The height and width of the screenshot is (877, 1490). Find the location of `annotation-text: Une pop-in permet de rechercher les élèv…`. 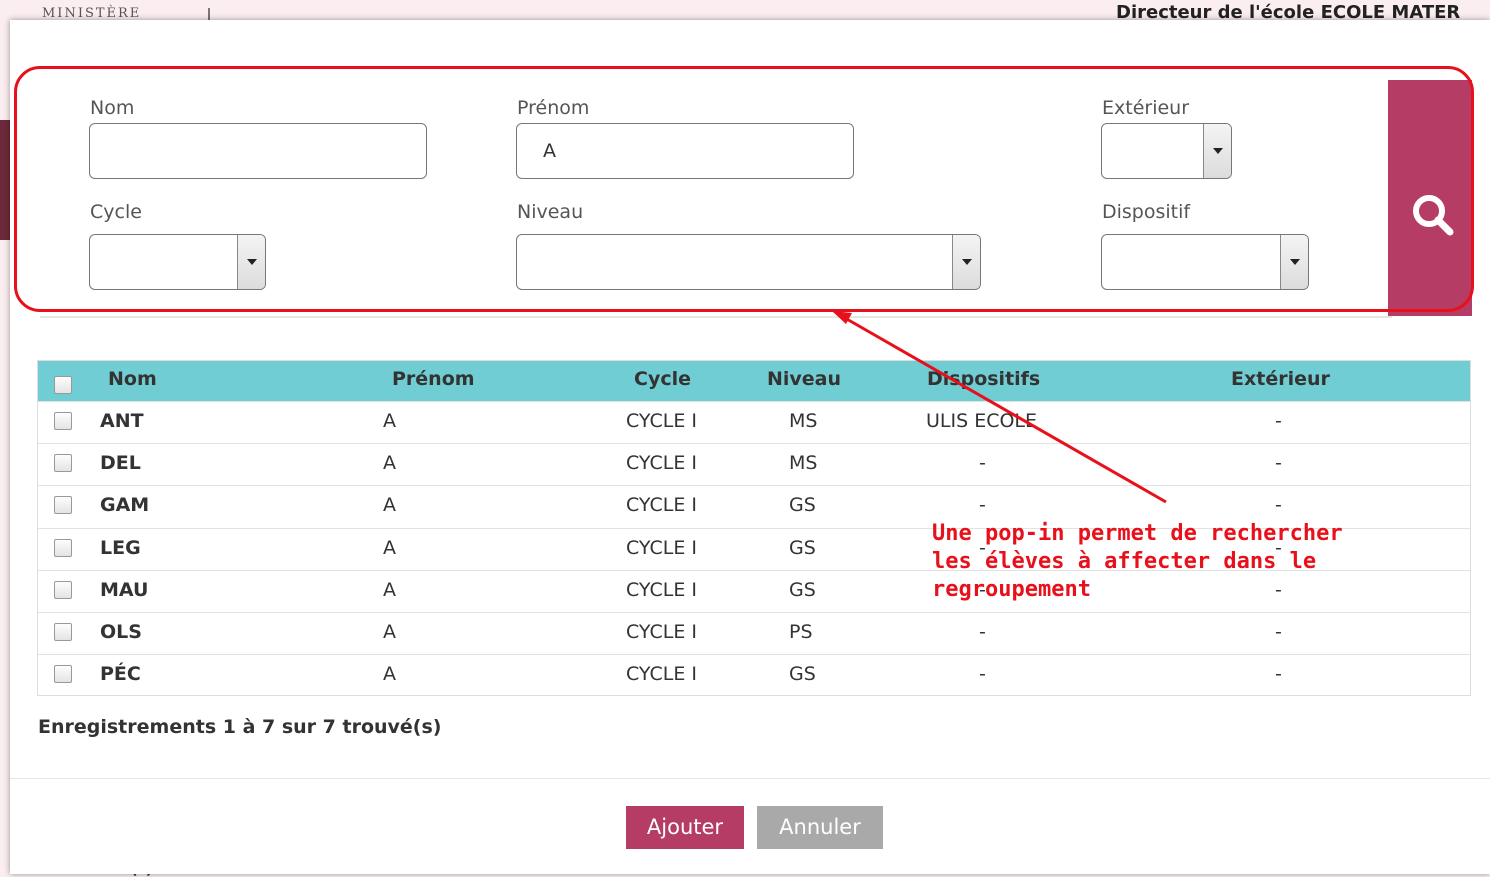

annotation-text: Une pop-in permet de rechercher les élèv… is located at coordinates (1192, 562).